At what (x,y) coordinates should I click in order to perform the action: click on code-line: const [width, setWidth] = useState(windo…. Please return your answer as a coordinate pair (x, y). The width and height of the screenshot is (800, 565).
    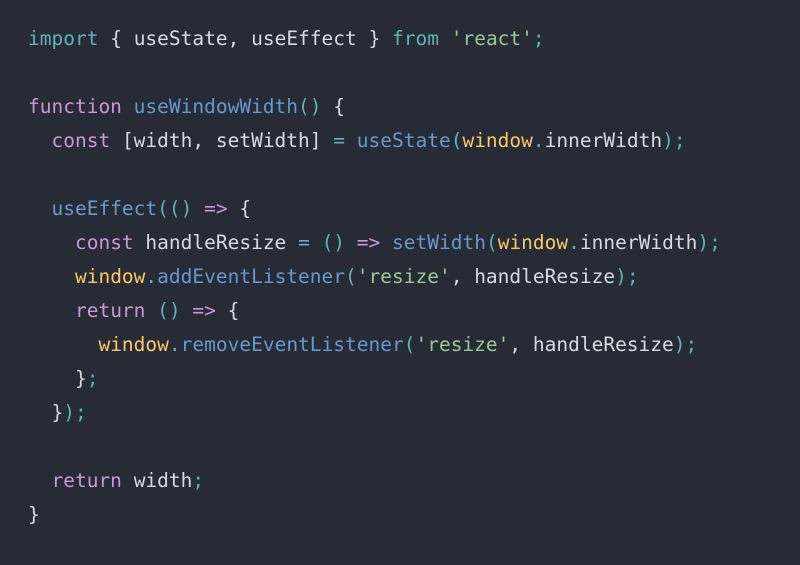
    Looking at the image, I should click on (414, 141).